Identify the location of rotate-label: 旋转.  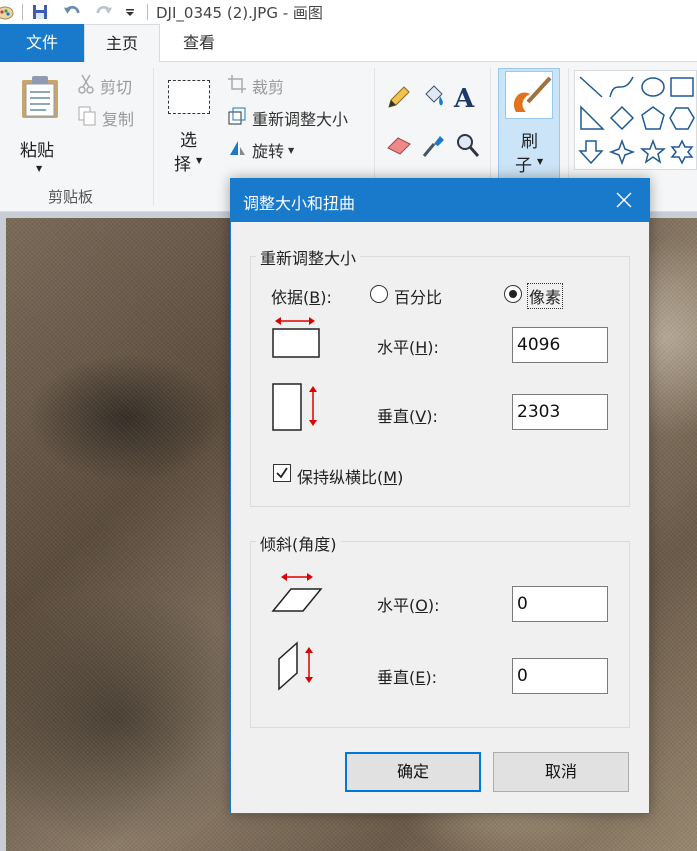
(268, 151).